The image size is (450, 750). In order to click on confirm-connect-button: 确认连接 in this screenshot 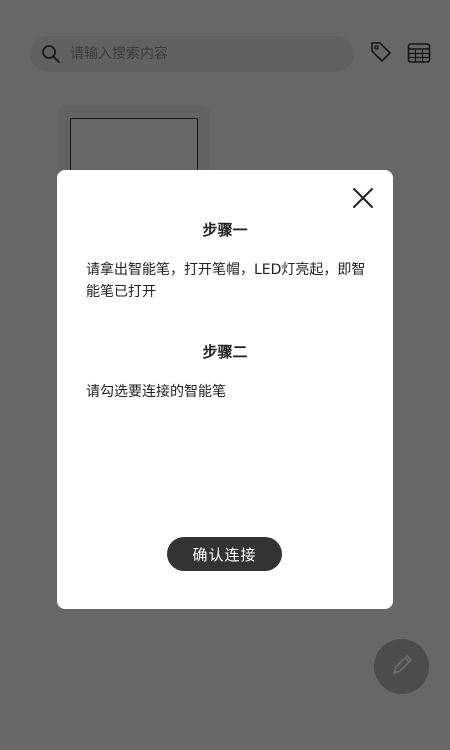, I will do `click(224, 554)`.